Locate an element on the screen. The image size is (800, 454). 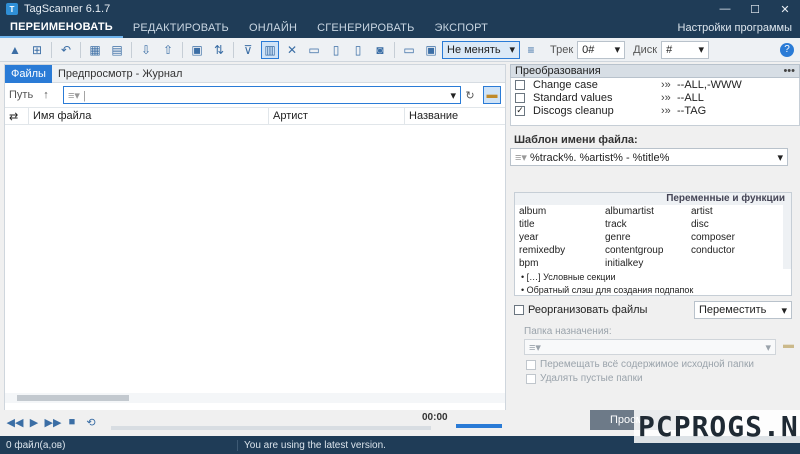
disk-format-select: # ▾ is located at coordinates (685, 49).